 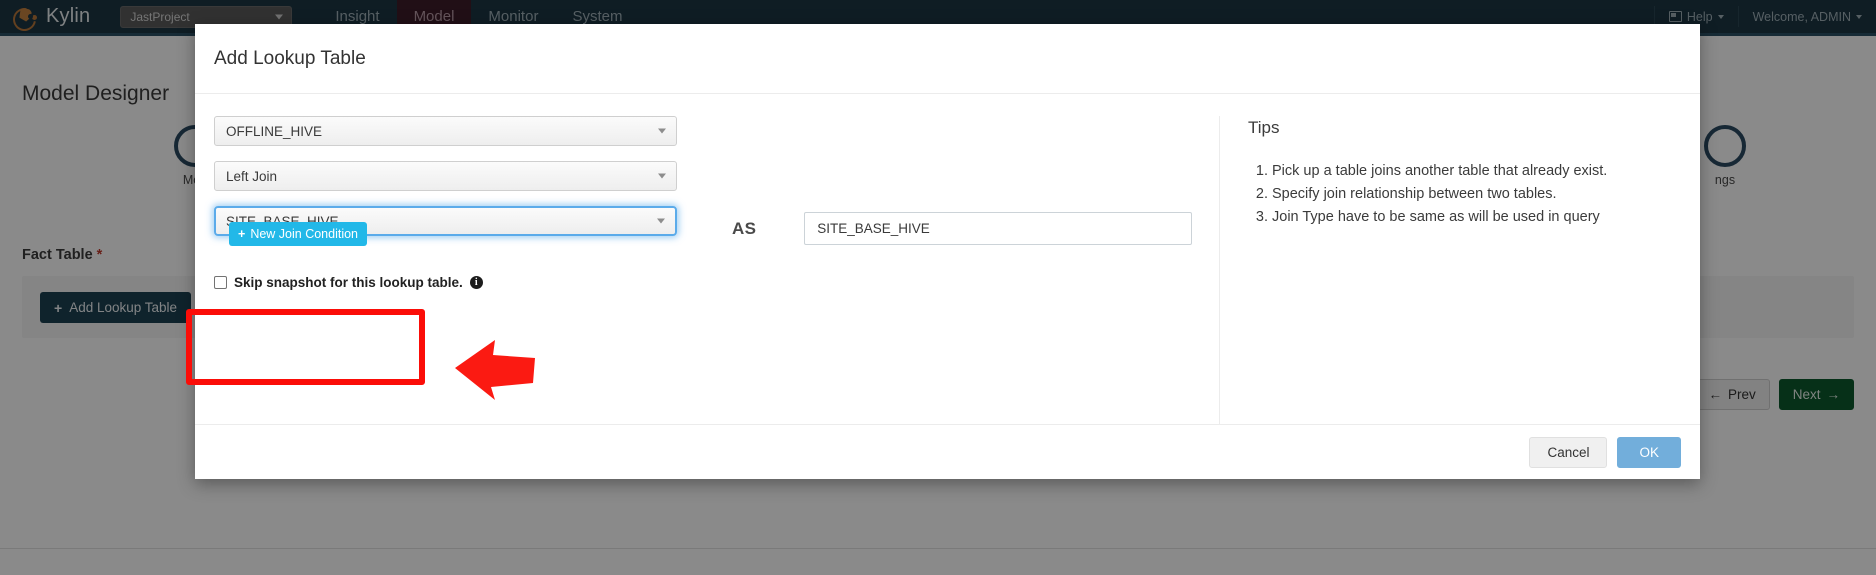 I want to click on as-label: AS, so click(x=744, y=228).